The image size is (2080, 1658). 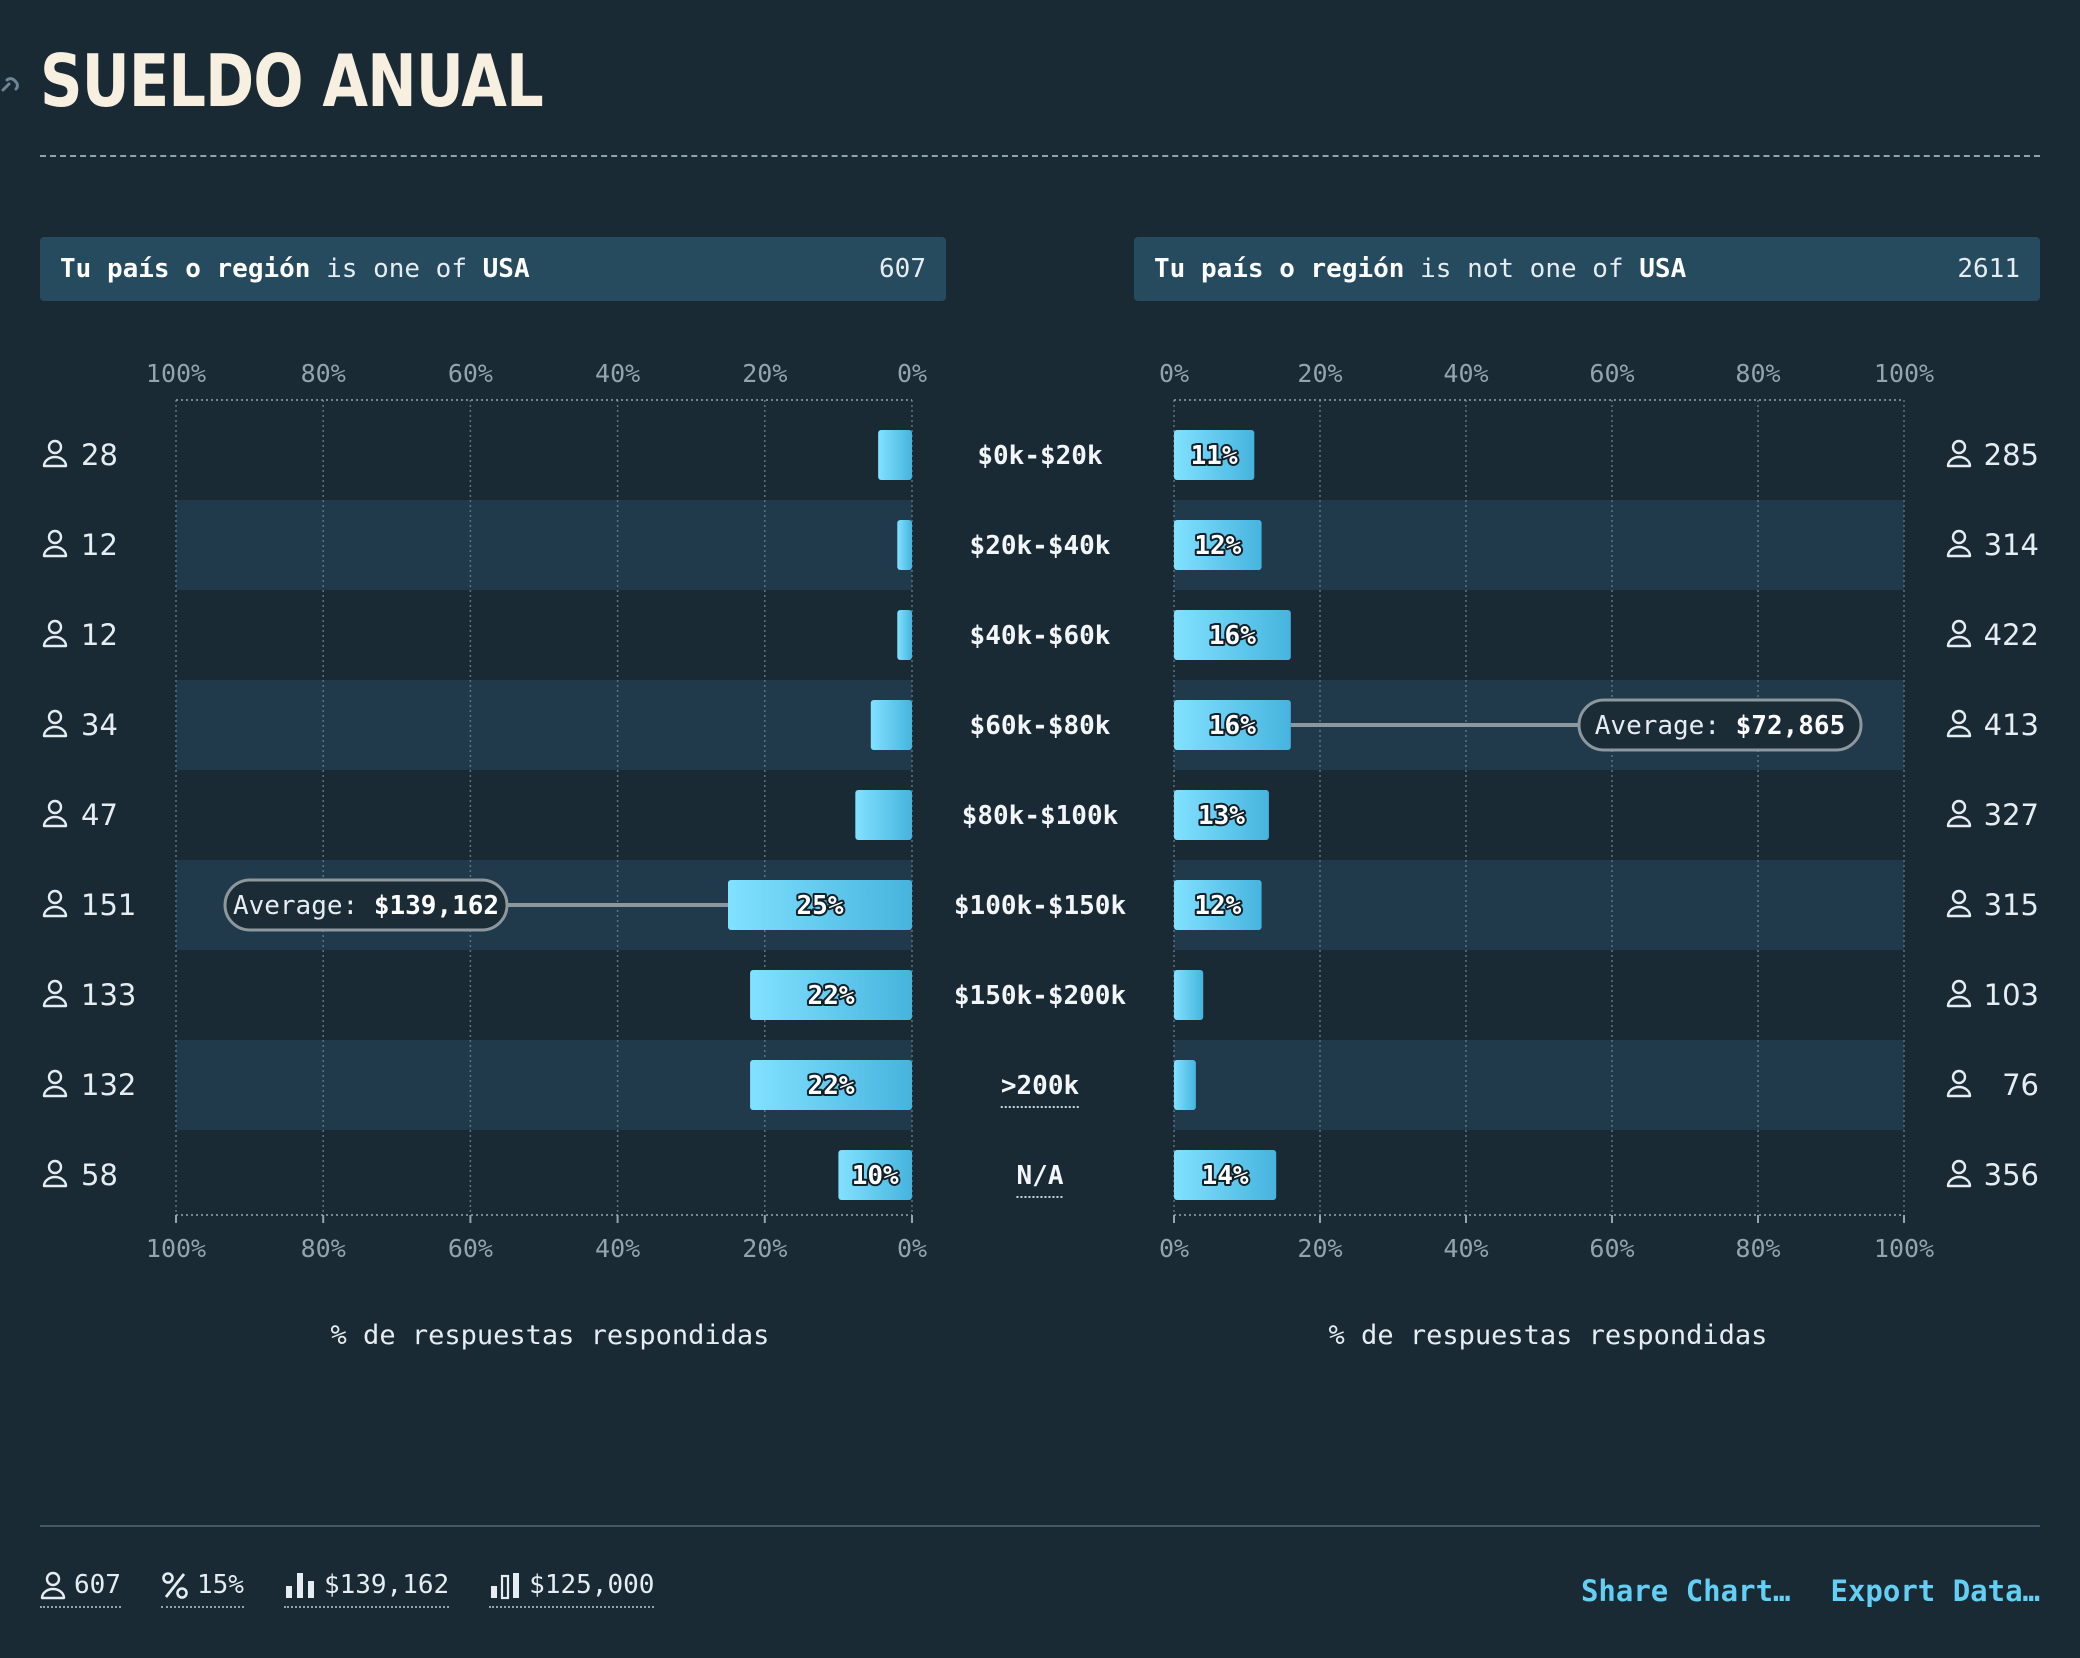 What do you see at coordinates (108, 1085) in the screenshot?
I see `left-count: 132` at bounding box center [108, 1085].